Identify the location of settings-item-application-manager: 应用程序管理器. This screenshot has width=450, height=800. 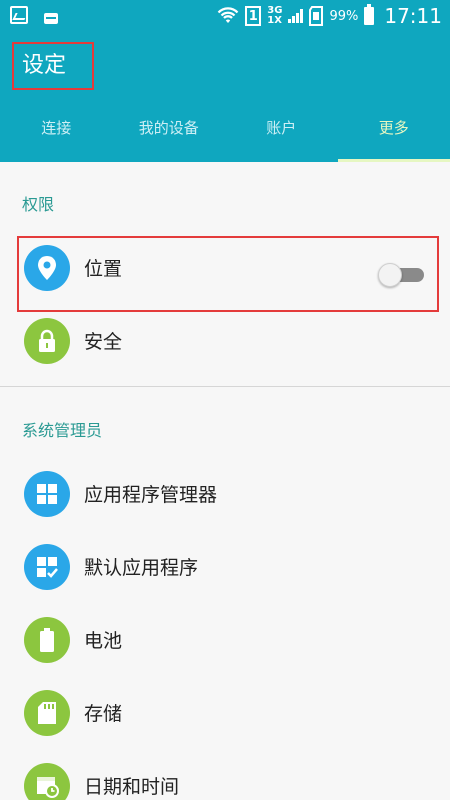
(225, 494).